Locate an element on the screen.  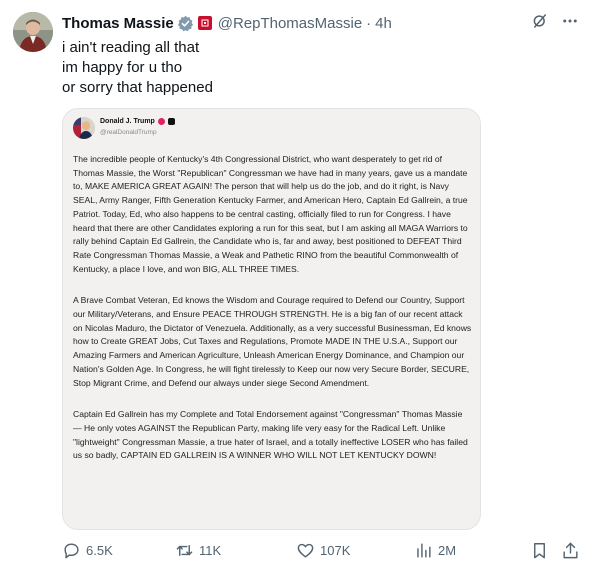
share-icon is located at coordinates (570, 550).